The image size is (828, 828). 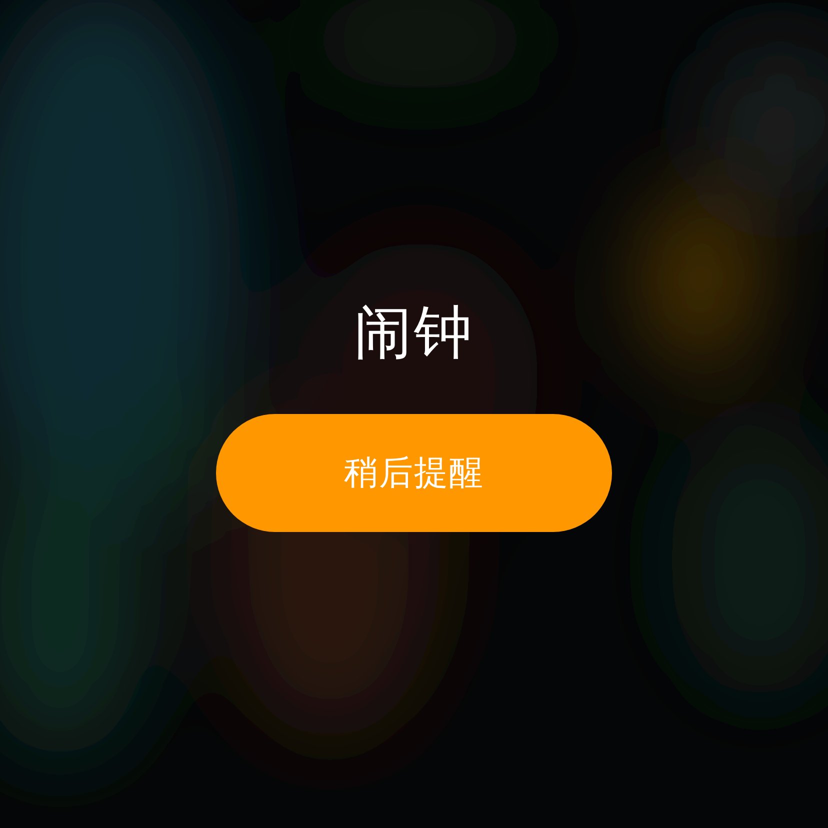 I want to click on snooze-button: 稍后提醒, so click(x=414, y=473).